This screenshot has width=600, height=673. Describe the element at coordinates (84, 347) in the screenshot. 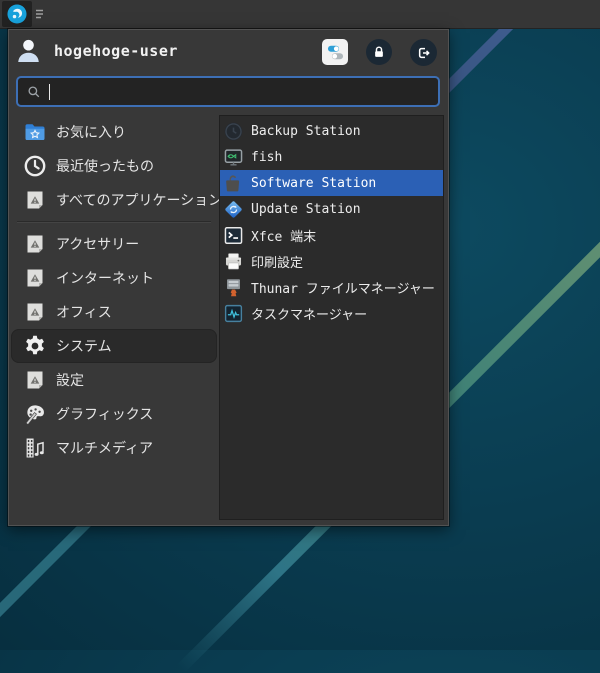

I see `category-label: システム` at that location.